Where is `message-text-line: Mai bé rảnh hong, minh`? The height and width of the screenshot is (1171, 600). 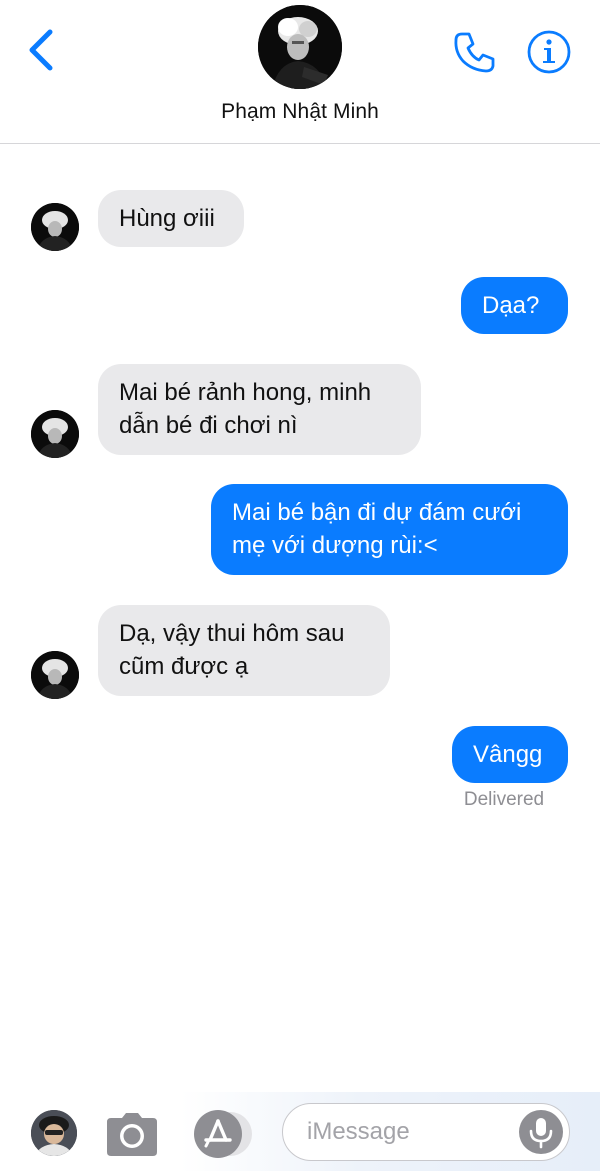
message-text-line: Mai bé rảnh hong, minh is located at coordinates (245, 392).